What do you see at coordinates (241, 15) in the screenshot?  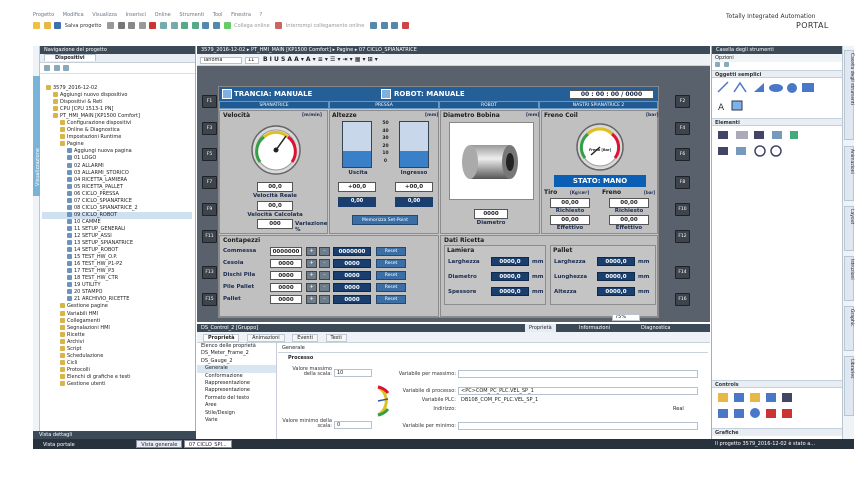 I see `menu-finestra: Finestra` at bounding box center [241, 15].